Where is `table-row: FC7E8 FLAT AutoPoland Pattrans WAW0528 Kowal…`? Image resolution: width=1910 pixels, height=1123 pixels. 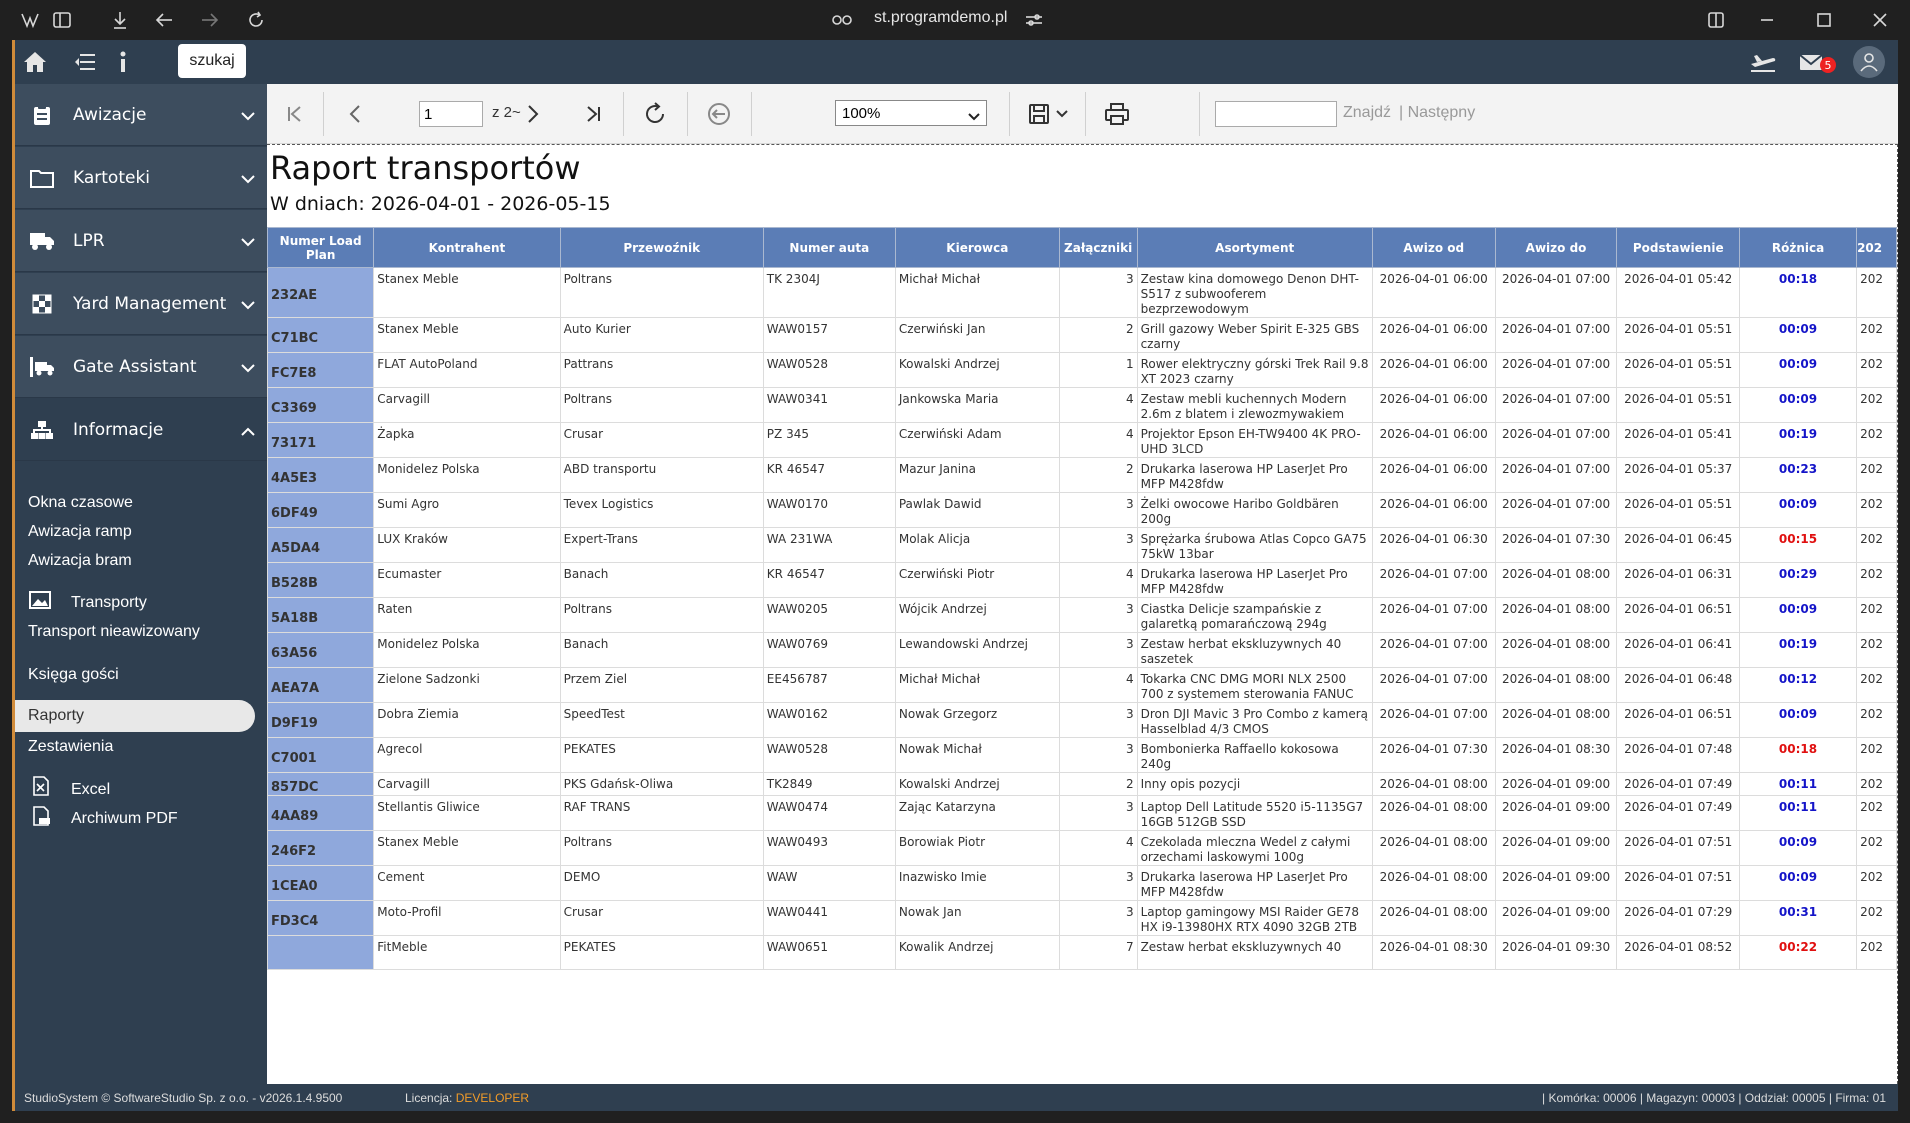 table-row: FC7E8 FLAT AutoPoland Pattrans WAW0528 Kowal… is located at coordinates (1082, 370).